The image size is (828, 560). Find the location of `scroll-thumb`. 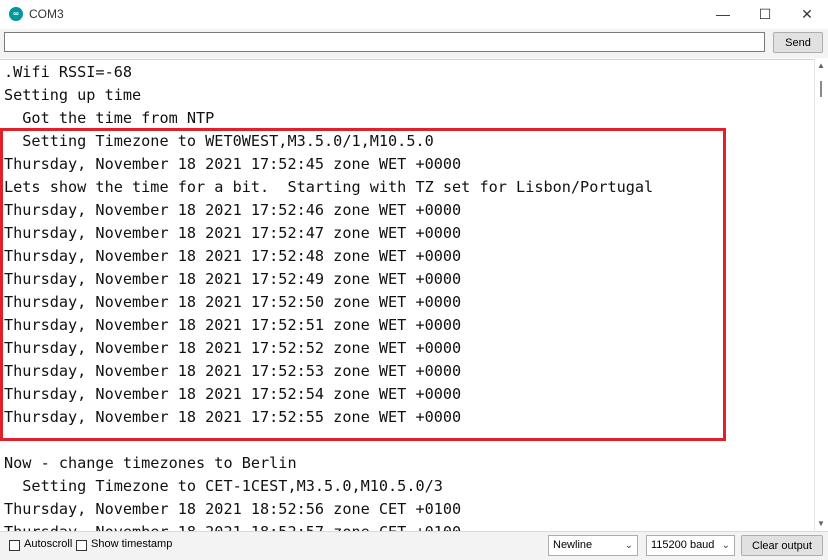

scroll-thumb is located at coordinates (821, 89).